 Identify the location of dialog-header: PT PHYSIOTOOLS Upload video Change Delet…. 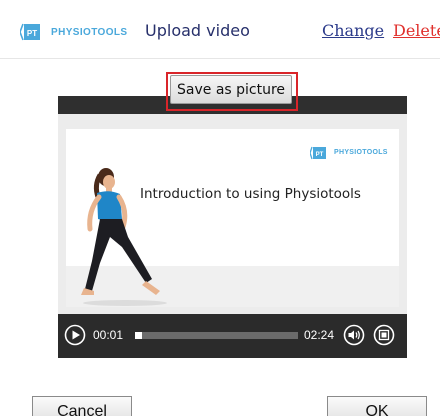
(220, 29).